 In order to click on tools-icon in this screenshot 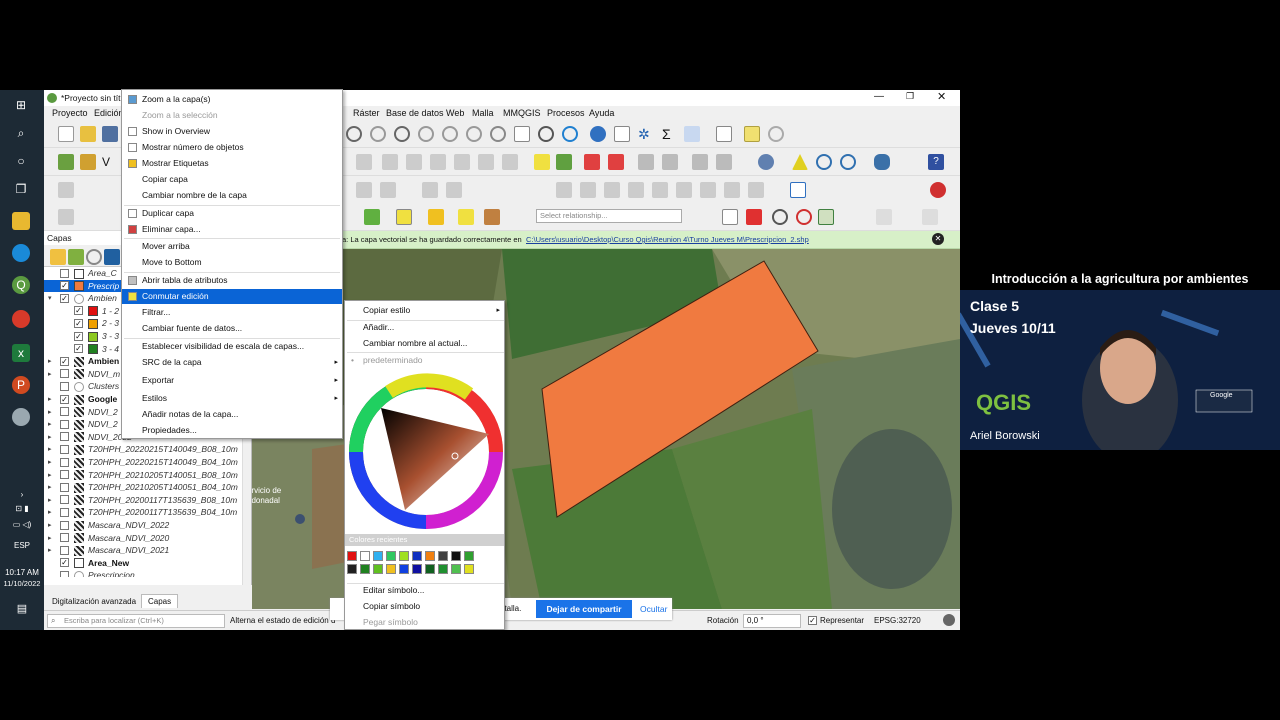, I will do `click(492, 217)`.